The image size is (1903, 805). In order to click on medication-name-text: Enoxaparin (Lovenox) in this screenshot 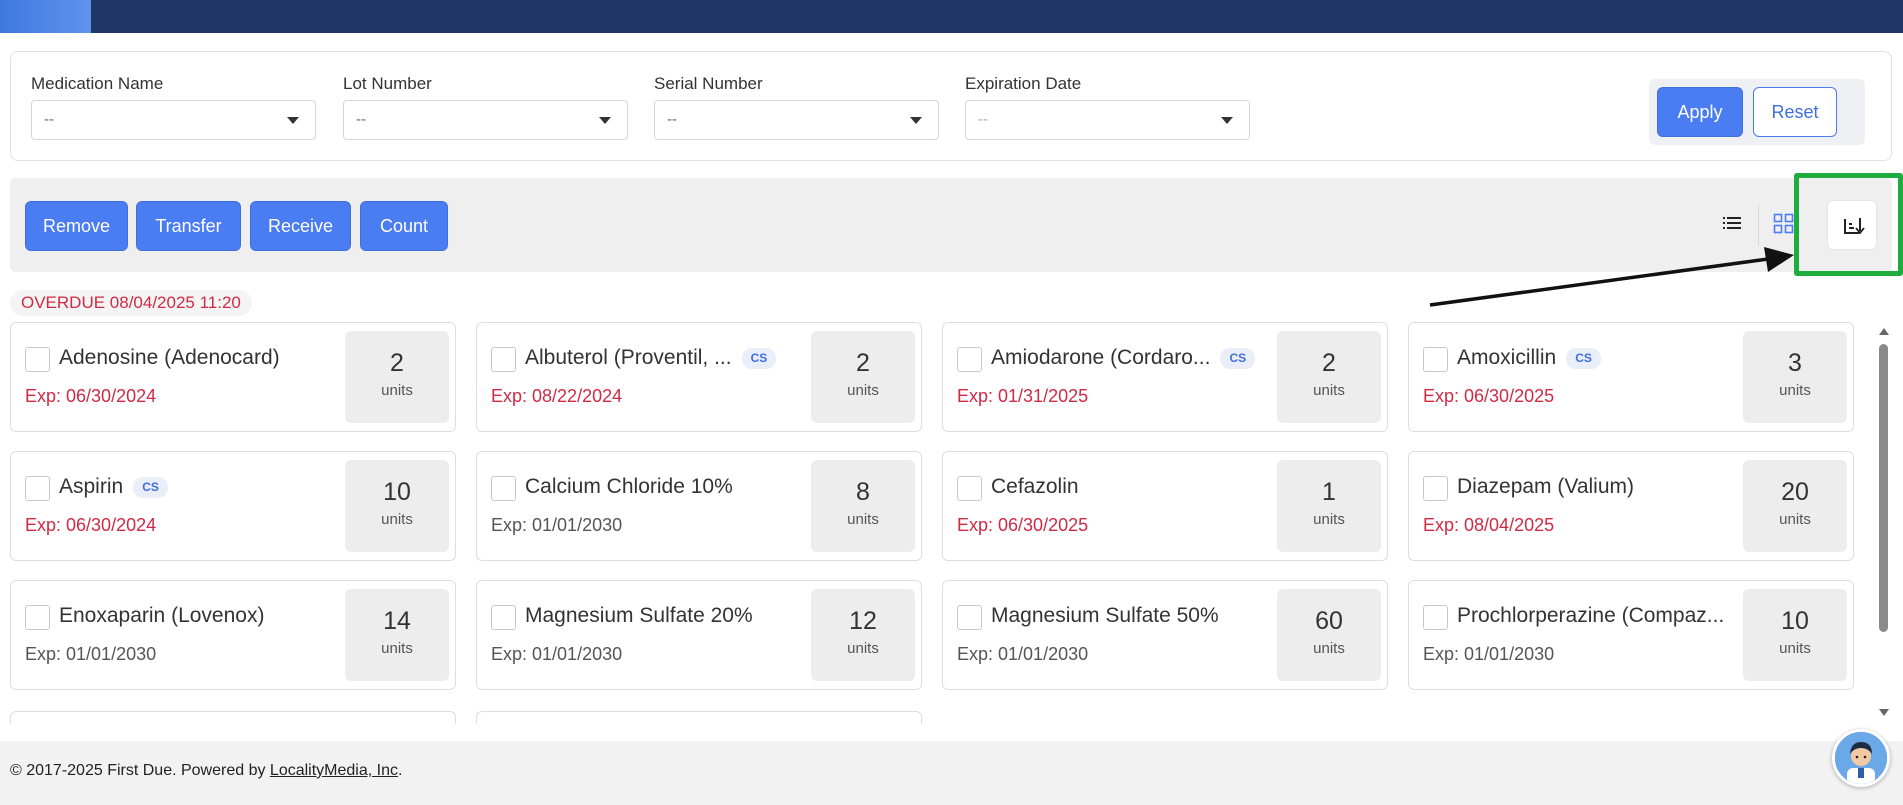, I will do `click(162, 615)`.